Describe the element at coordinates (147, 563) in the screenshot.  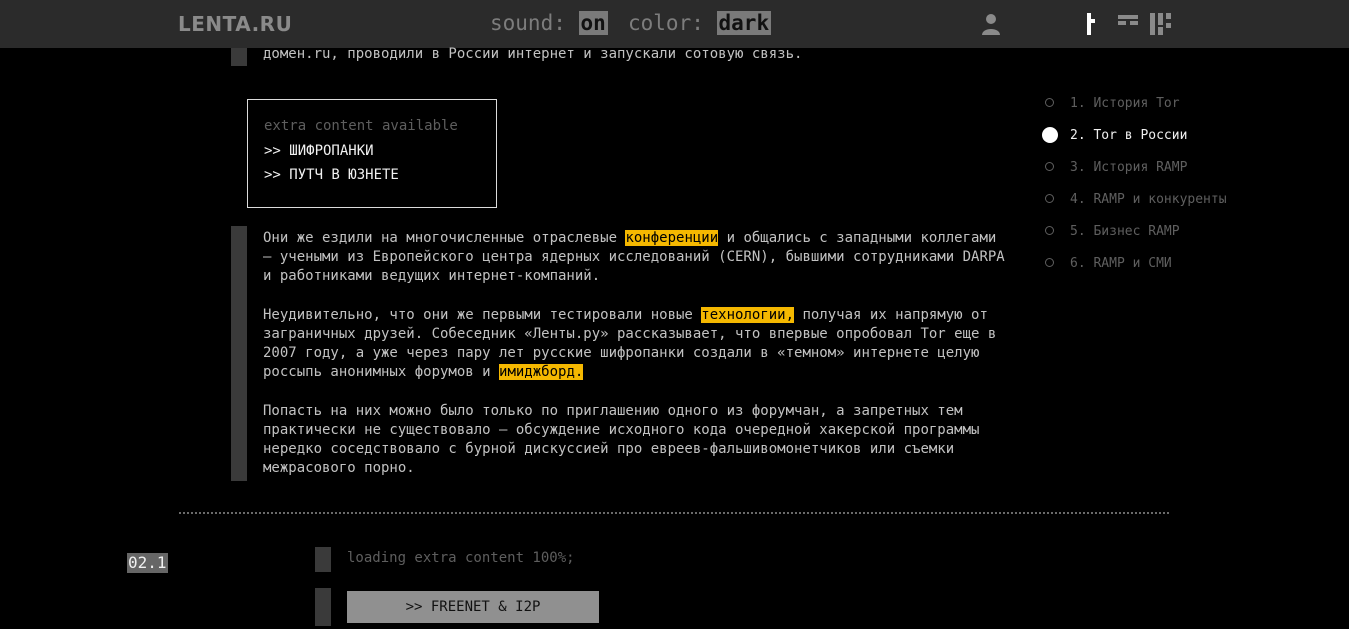
I see `section-number: 02.1` at that location.